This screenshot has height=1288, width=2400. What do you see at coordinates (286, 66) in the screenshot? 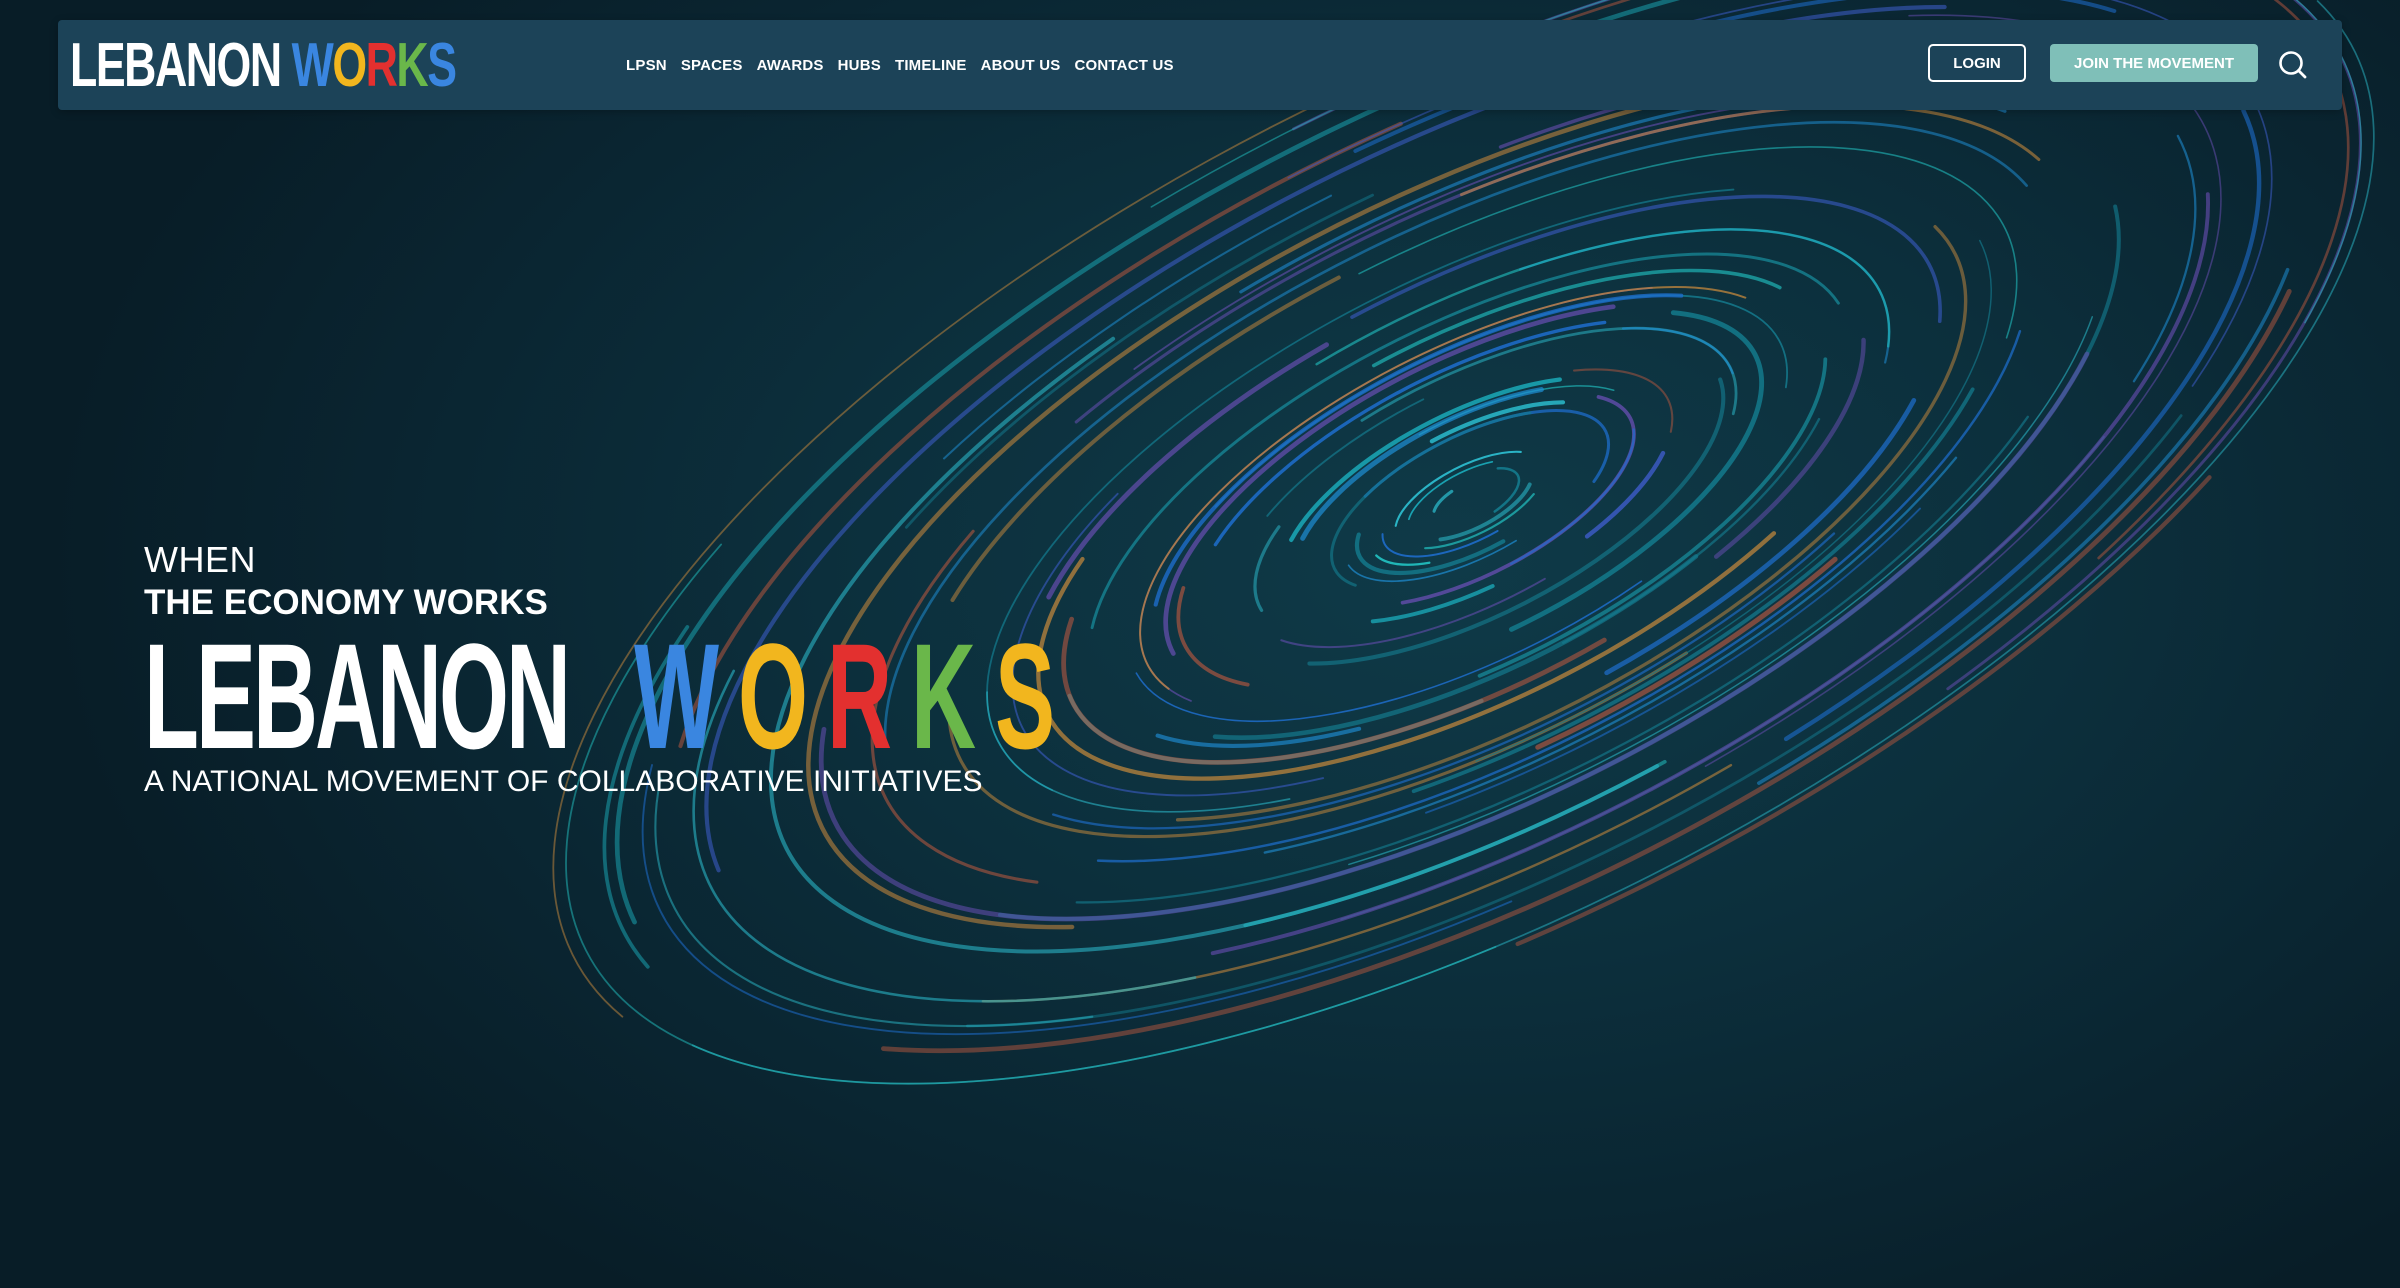
I see `logo-spacer` at bounding box center [286, 66].